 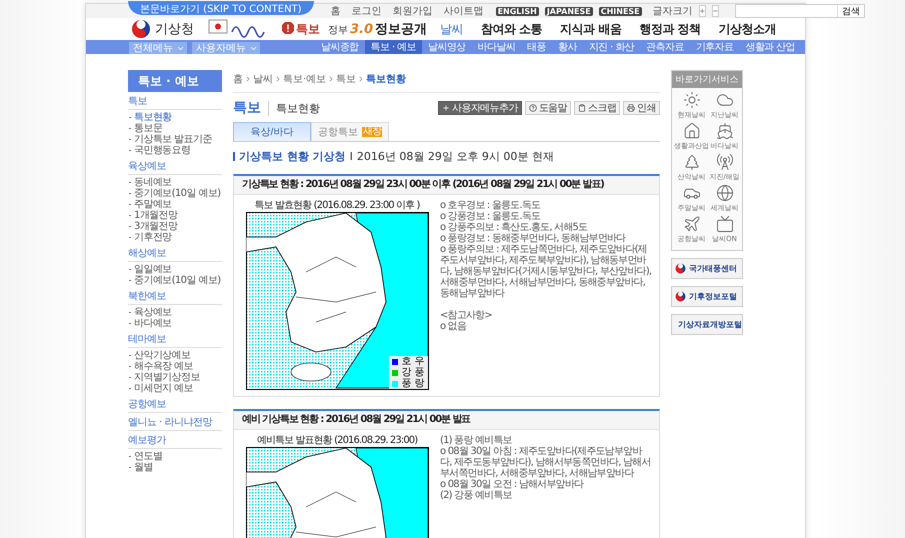 What do you see at coordinates (393, 47) in the screenshot?
I see `sub-menu-item: 특보 · 예보` at bounding box center [393, 47].